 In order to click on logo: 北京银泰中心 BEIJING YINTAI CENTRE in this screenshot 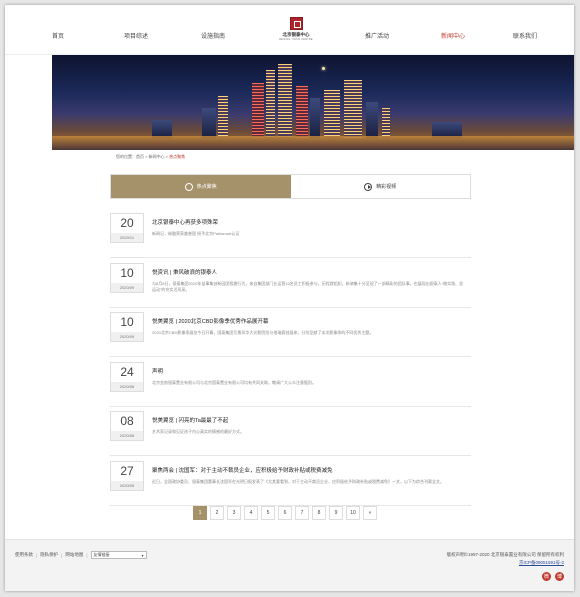, I will do `click(296, 29)`.